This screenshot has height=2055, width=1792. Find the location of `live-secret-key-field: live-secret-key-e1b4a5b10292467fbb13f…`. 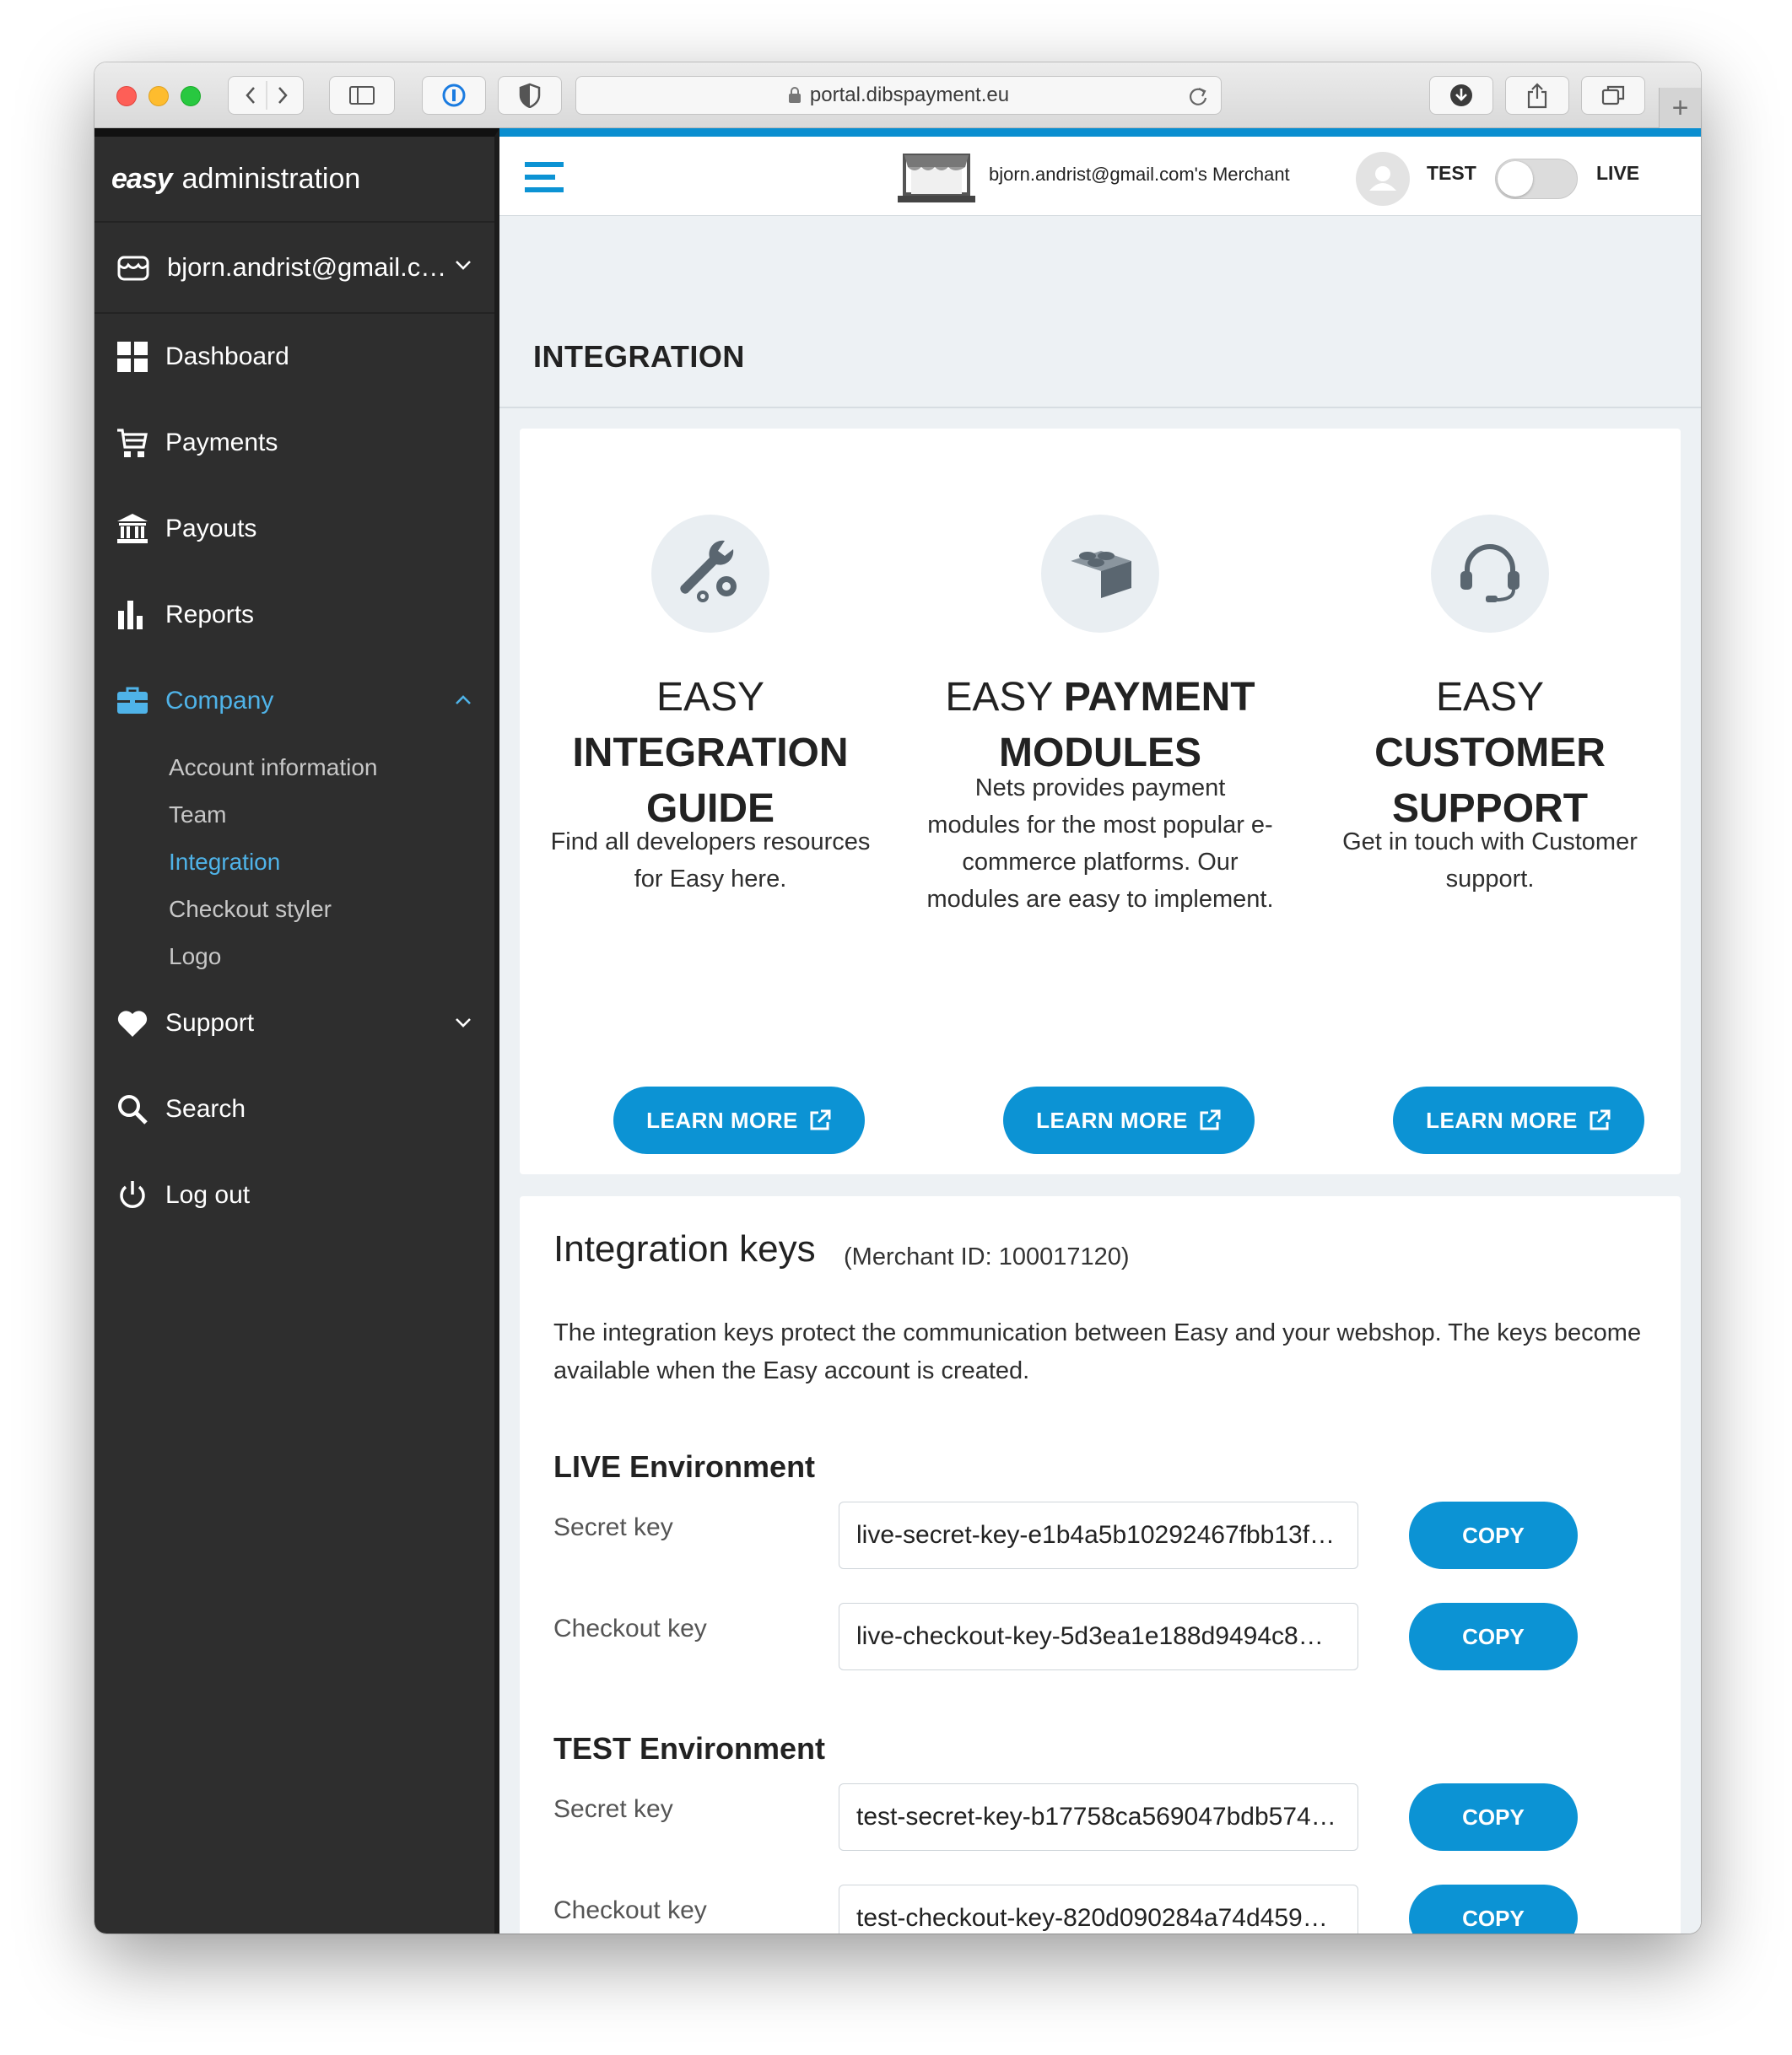

live-secret-key-field: live-secret-key-e1b4a5b10292467fbb13f… is located at coordinates (1099, 1535).